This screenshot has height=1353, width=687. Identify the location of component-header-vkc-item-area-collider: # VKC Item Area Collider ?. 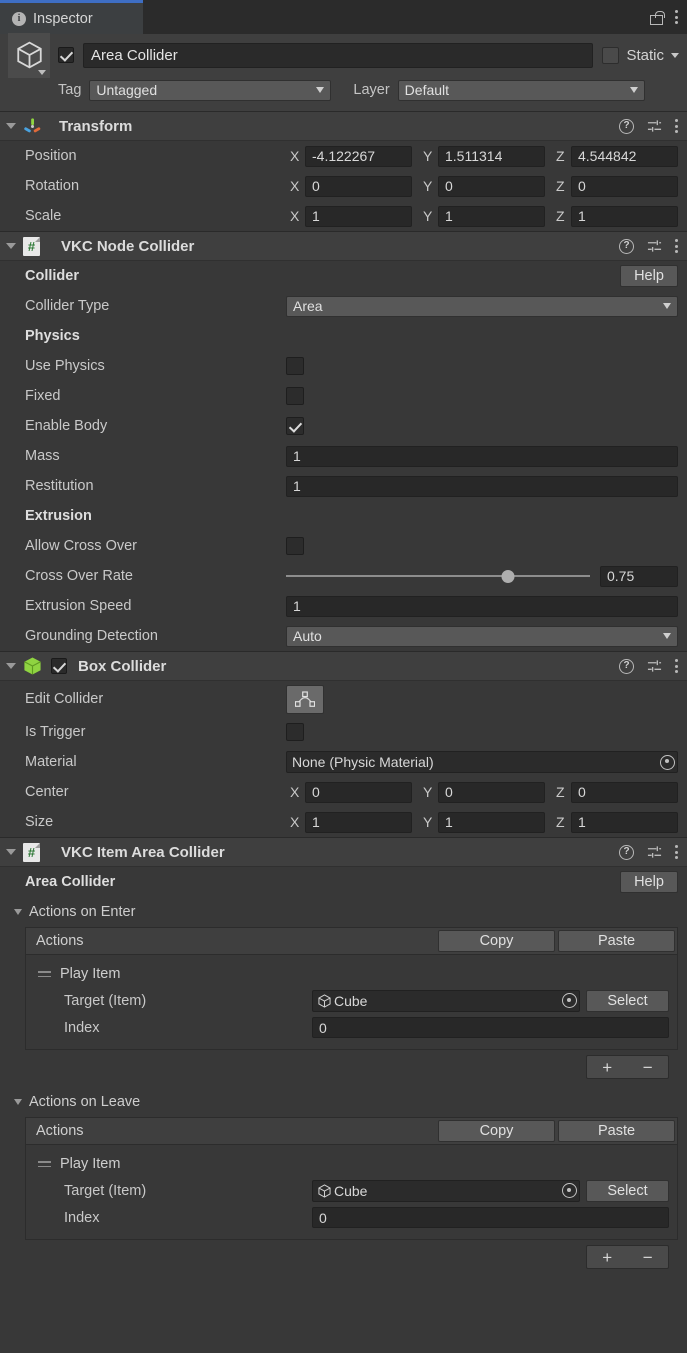
(343, 852).